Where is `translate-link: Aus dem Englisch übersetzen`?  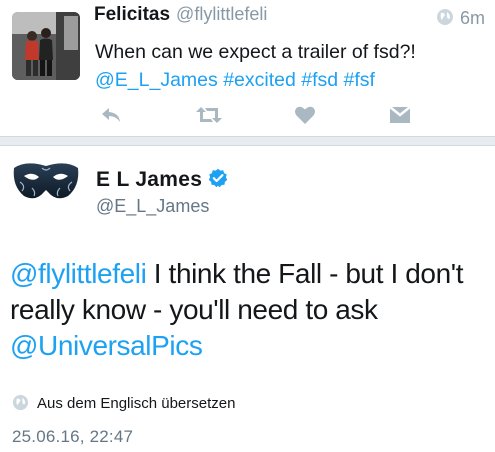 translate-link: Aus dem Englisch übersetzen is located at coordinates (123, 404).